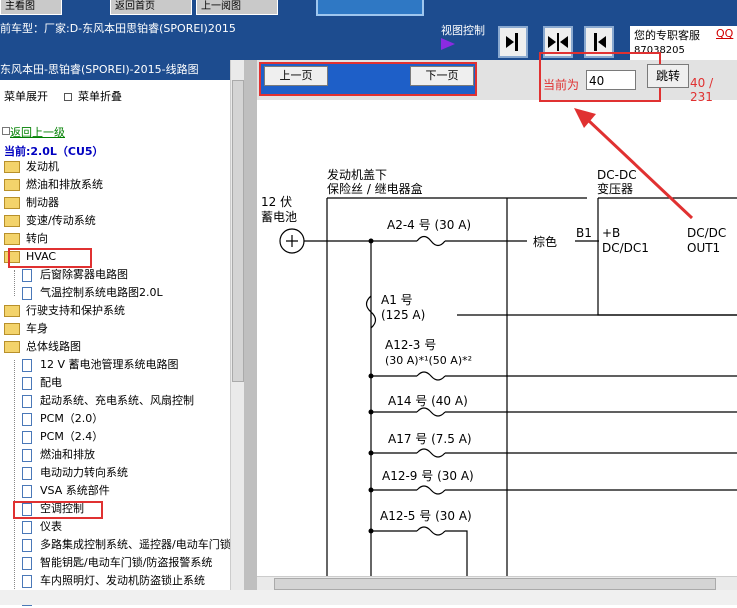 This screenshot has width=737, height=608. I want to click on sidebar-item-20: 仪表, so click(42, 527).